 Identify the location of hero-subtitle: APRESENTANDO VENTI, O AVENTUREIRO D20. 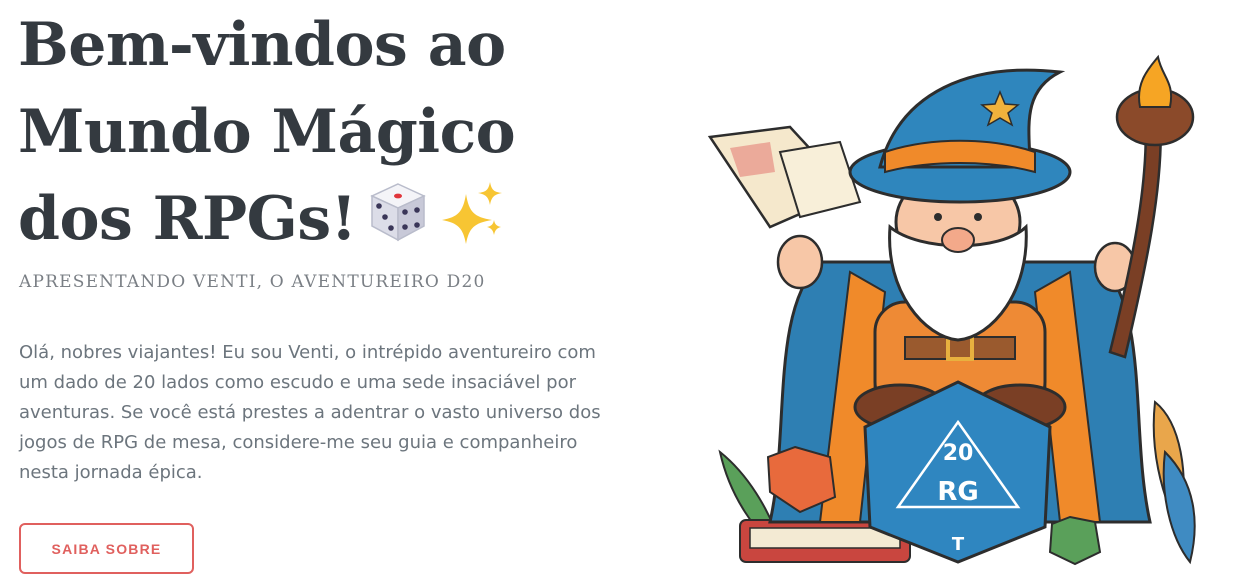
(252, 282).